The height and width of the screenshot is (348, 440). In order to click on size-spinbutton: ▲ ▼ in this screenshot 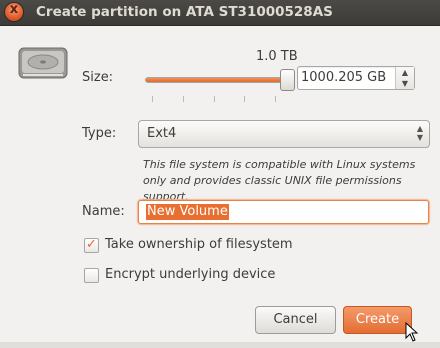, I will do `click(356, 78)`.